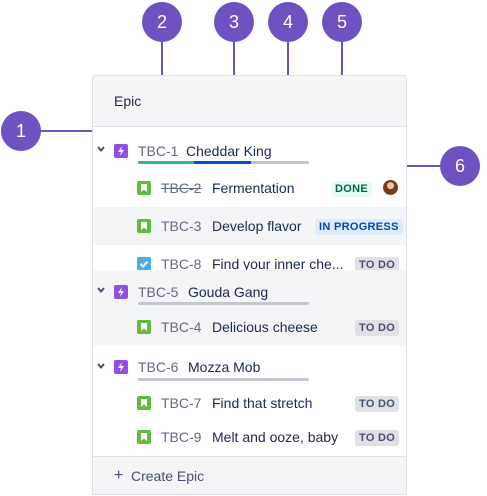 The width and height of the screenshot is (487, 496). What do you see at coordinates (288, 22) in the screenshot?
I see `callout-4: 4` at bounding box center [288, 22].